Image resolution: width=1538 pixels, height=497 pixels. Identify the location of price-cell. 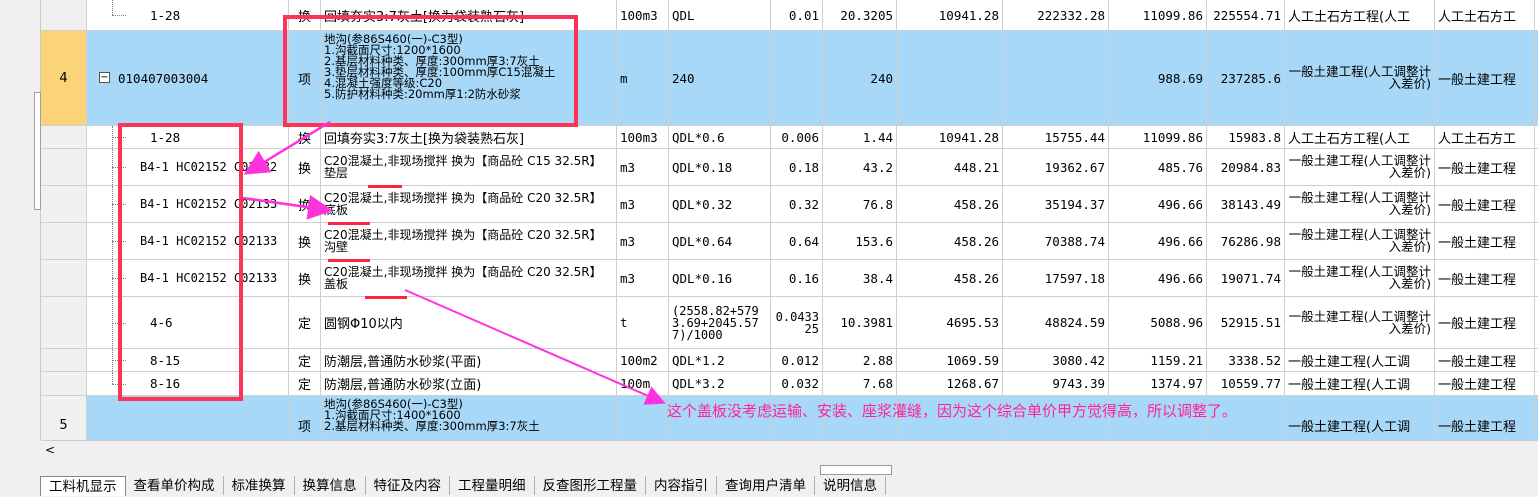
(950, 78).